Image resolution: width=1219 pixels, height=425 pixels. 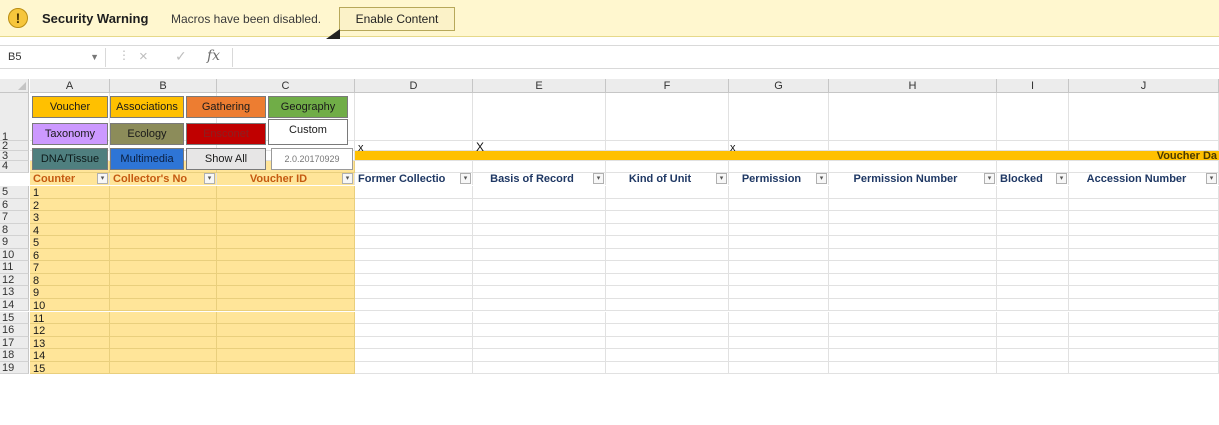 I want to click on column-header-i: I, so click(x=1033, y=86).